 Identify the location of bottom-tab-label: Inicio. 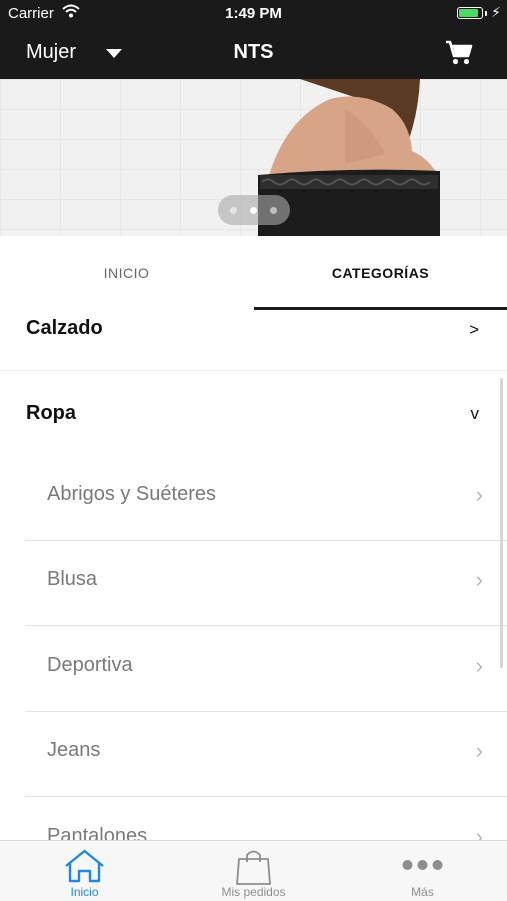
(84, 892).